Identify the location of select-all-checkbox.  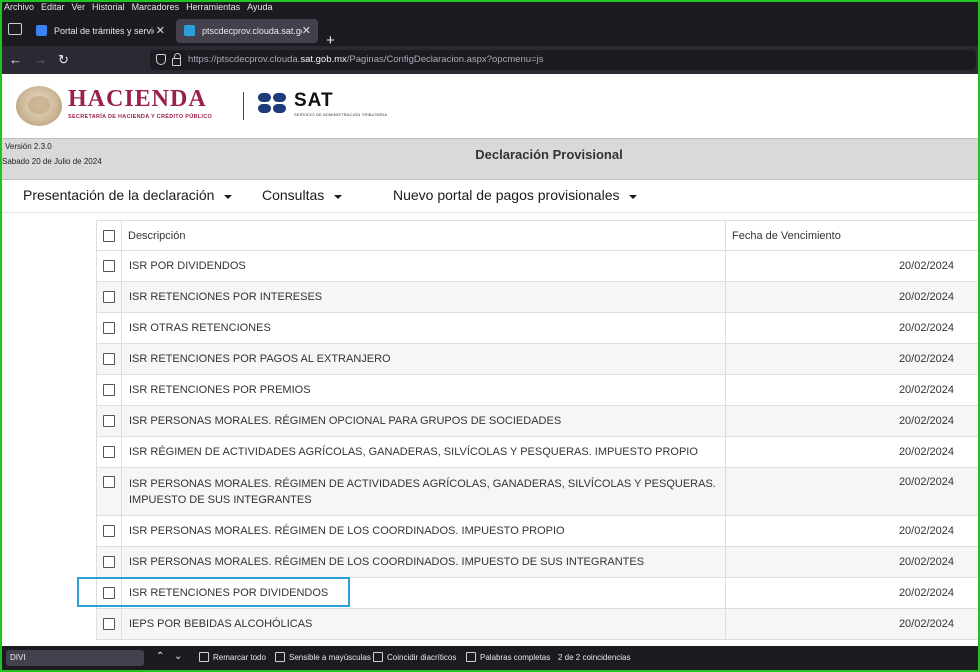
(109, 235).